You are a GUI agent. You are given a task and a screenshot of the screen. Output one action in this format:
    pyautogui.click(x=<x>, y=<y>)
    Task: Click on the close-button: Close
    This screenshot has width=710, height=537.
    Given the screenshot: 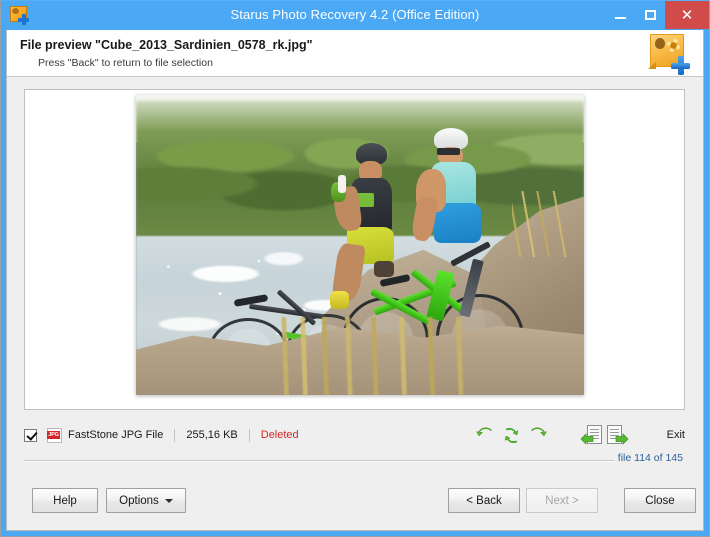 What is the action you would take?
    pyautogui.click(x=660, y=500)
    